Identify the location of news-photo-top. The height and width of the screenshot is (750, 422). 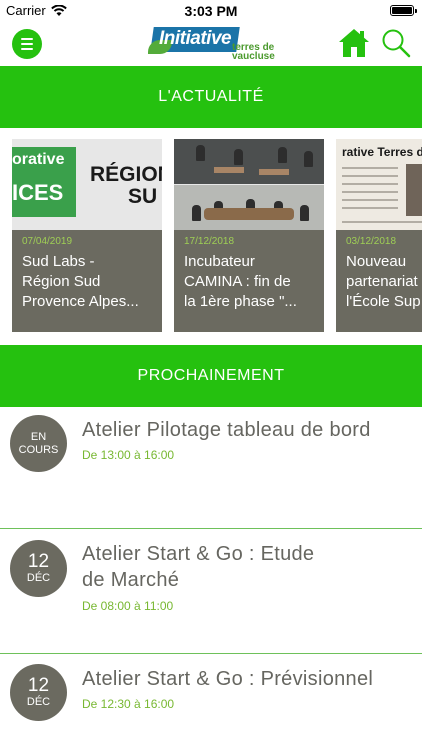
(249, 161).